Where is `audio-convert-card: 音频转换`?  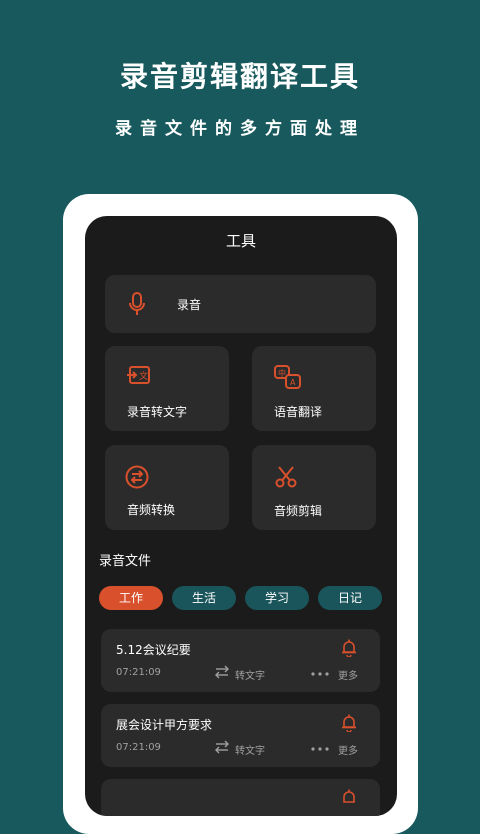 audio-convert-card: 音频转换 is located at coordinates (167, 487).